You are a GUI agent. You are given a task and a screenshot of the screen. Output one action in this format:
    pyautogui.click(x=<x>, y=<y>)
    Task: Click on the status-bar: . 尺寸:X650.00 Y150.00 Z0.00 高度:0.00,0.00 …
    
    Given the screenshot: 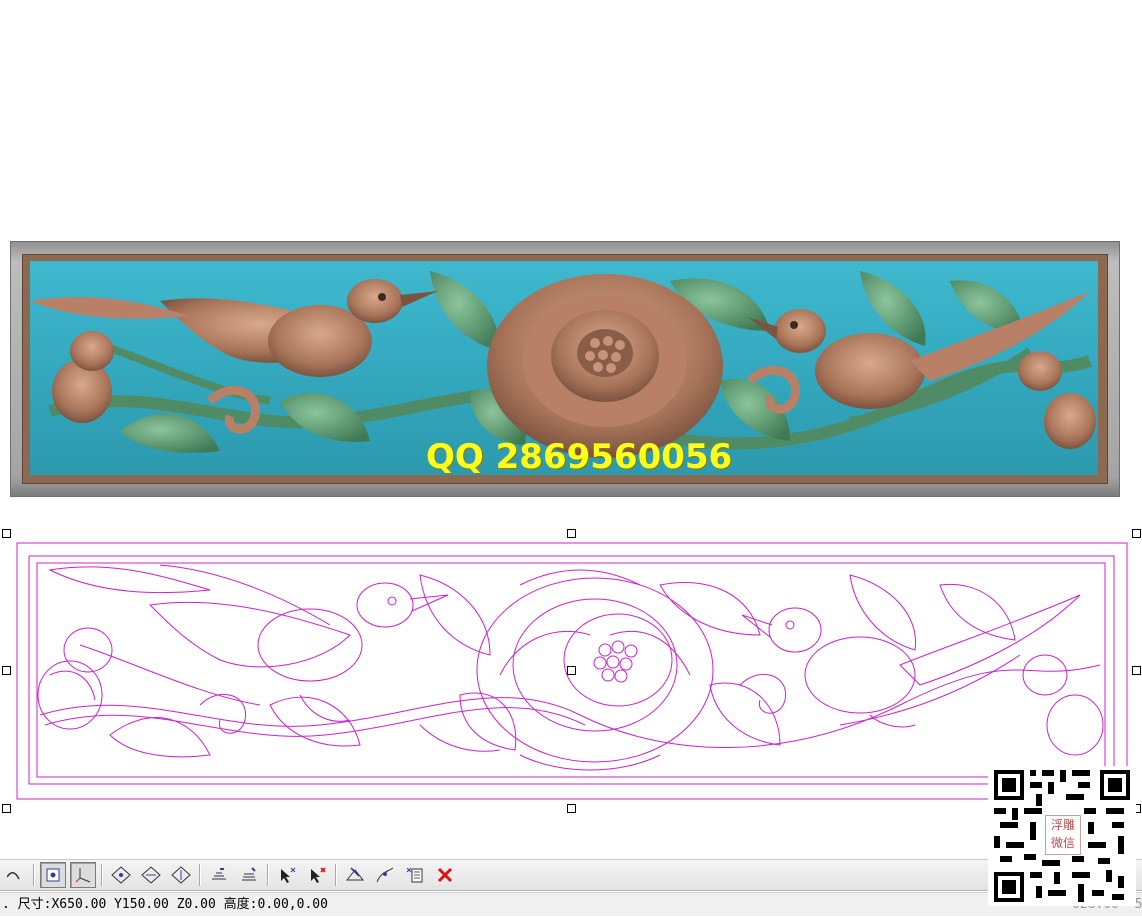 What is the action you would take?
    pyautogui.click(x=571, y=904)
    